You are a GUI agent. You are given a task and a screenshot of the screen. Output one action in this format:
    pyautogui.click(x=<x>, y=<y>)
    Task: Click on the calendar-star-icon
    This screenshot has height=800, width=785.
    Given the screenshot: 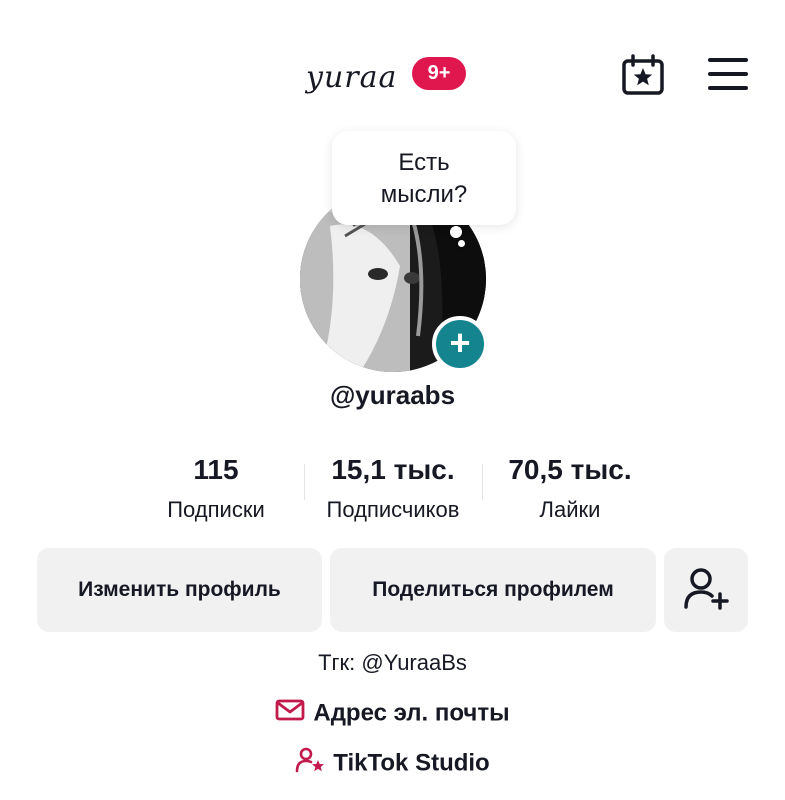 What is the action you would take?
    pyautogui.click(x=643, y=75)
    